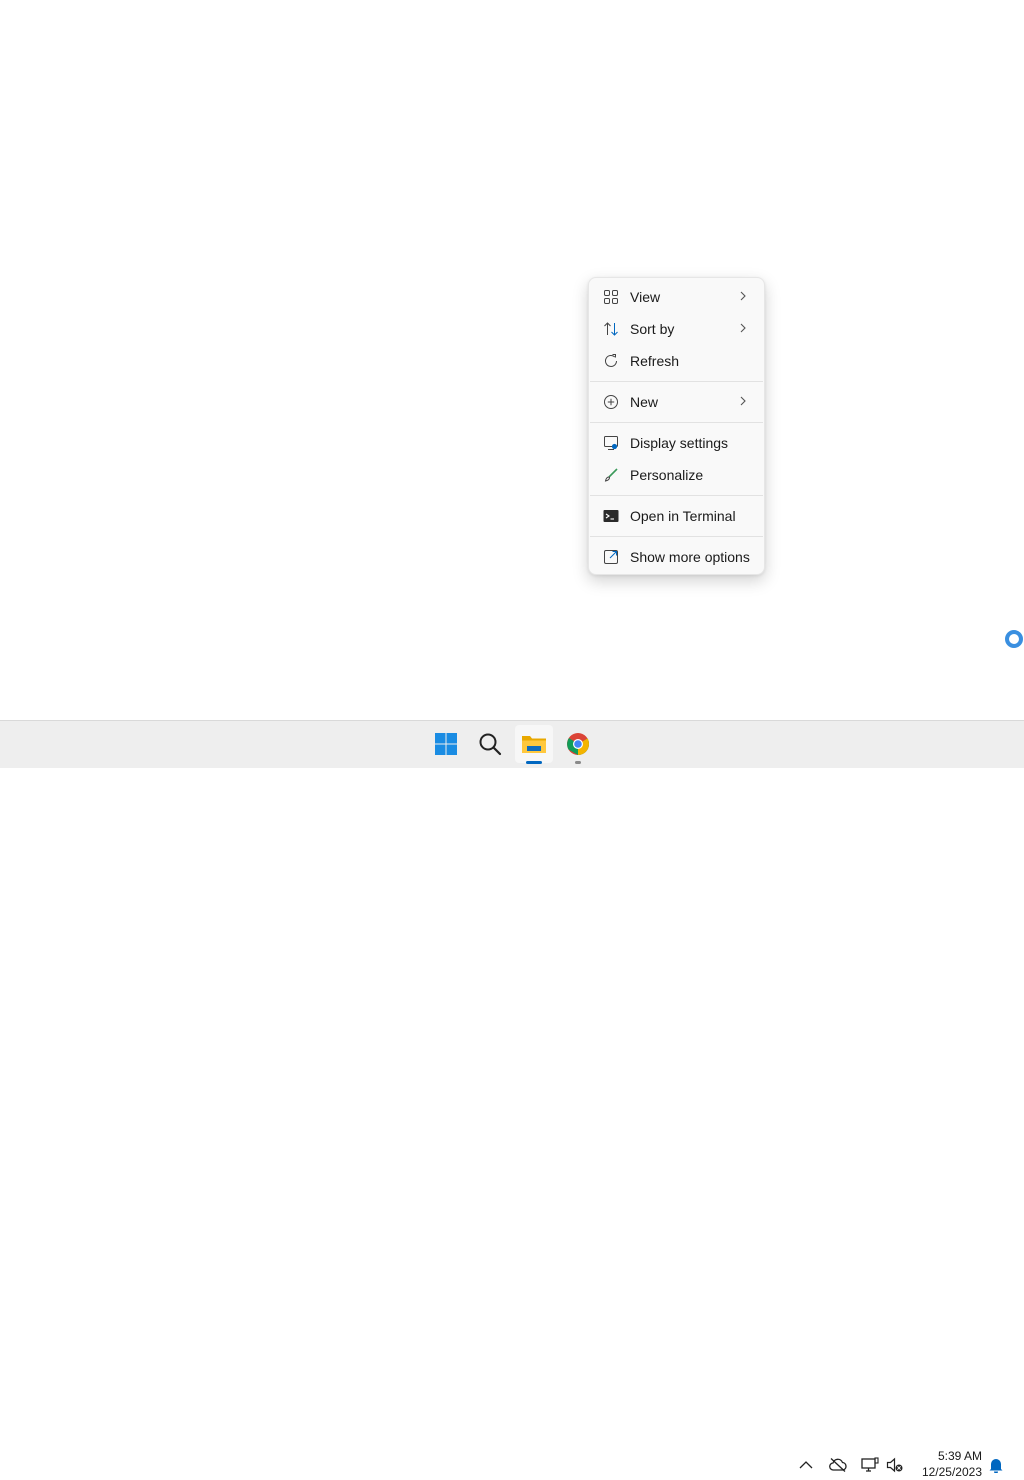 Image resolution: width=1024 pixels, height=1480 pixels. I want to click on network-icon, so click(870, 1464).